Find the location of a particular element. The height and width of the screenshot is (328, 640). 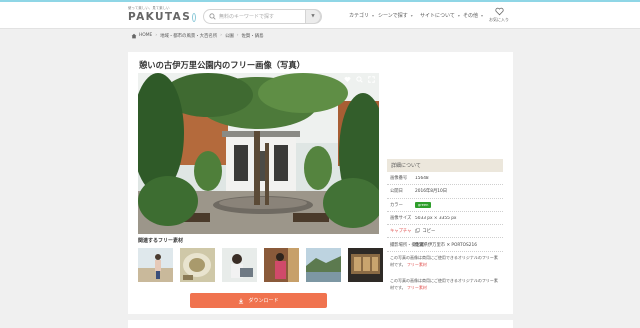

detail-value: コピー is located at coordinates (459, 231).